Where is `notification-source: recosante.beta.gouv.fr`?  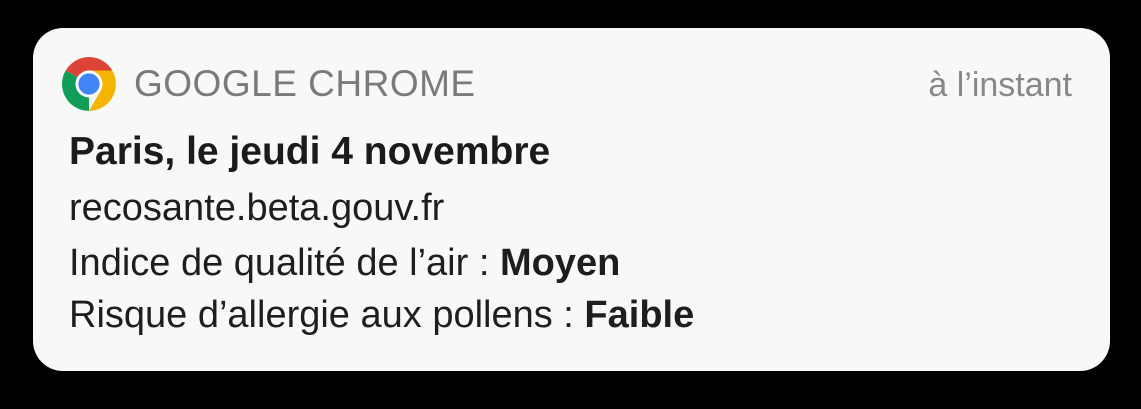
notification-source: recosante.beta.gouv.fr is located at coordinates (257, 208).